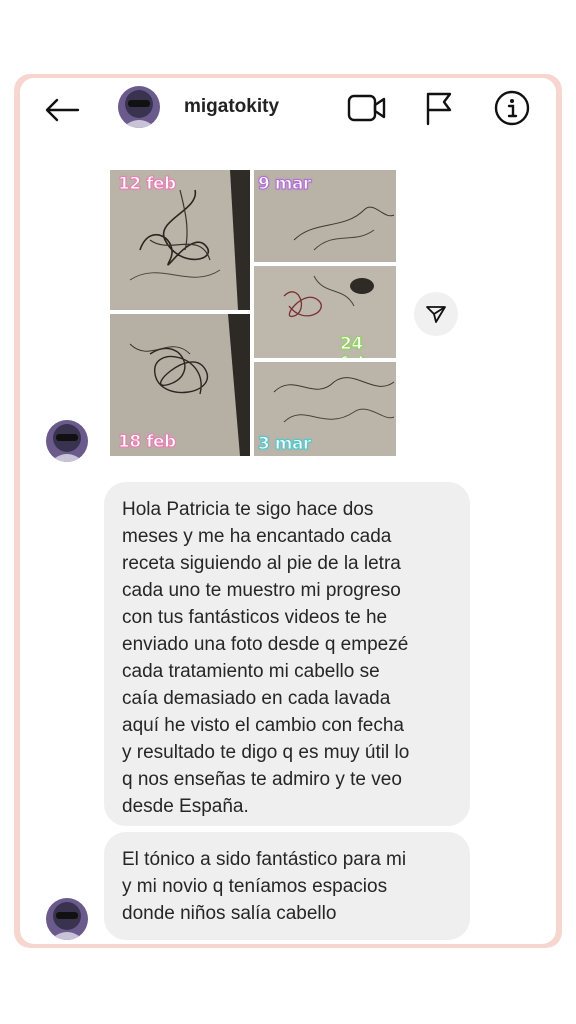 This screenshot has width=576, height=1024. I want to click on back-arrow-icon, so click(62, 110).